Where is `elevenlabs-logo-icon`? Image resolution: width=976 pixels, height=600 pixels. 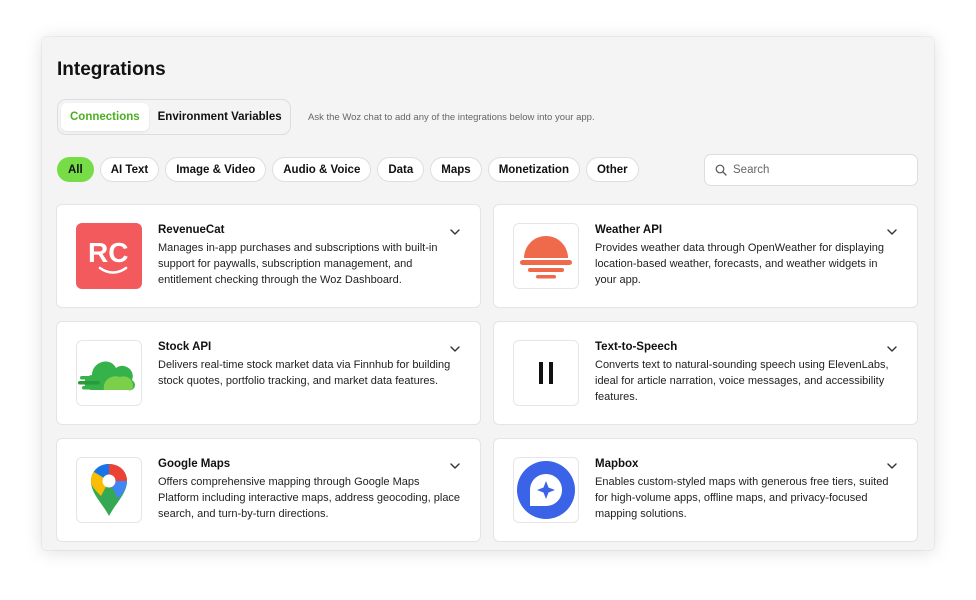 elevenlabs-logo-icon is located at coordinates (546, 373).